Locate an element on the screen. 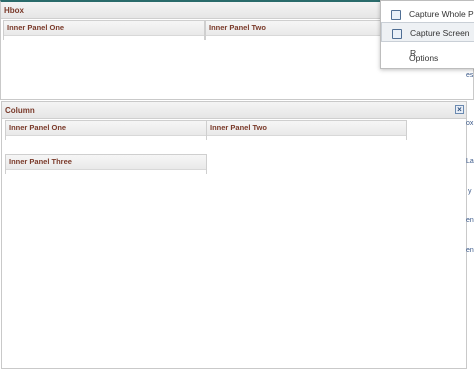  background-fragment: es is located at coordinates (470, 75).